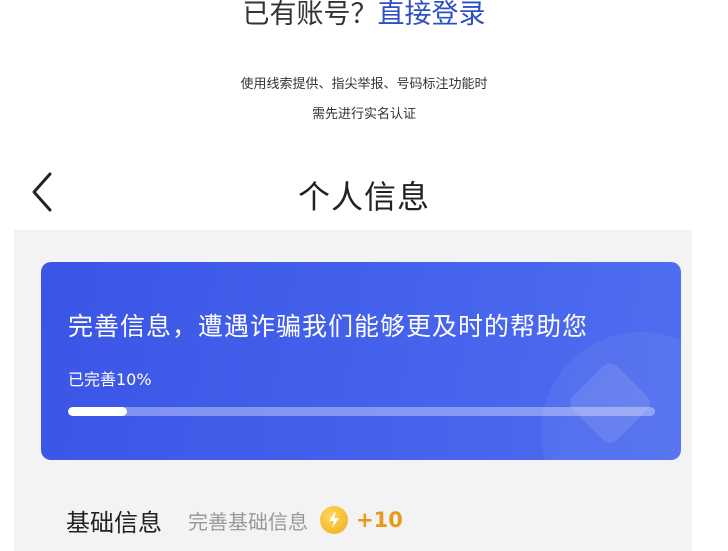 This screenshot has width=728, height=551. Describe the element at coordinates (432, 15) in the screenshot. I see `direct-login-link: 直接登录` at that location.